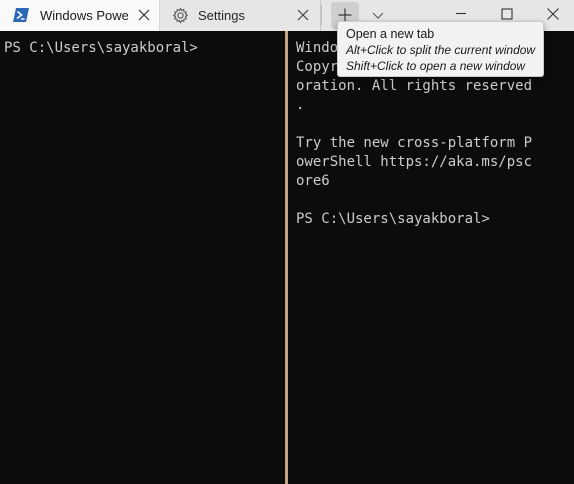  Describe the element at coordinates (180, 15) in the screenshot. I see `gear-icon` at that location.